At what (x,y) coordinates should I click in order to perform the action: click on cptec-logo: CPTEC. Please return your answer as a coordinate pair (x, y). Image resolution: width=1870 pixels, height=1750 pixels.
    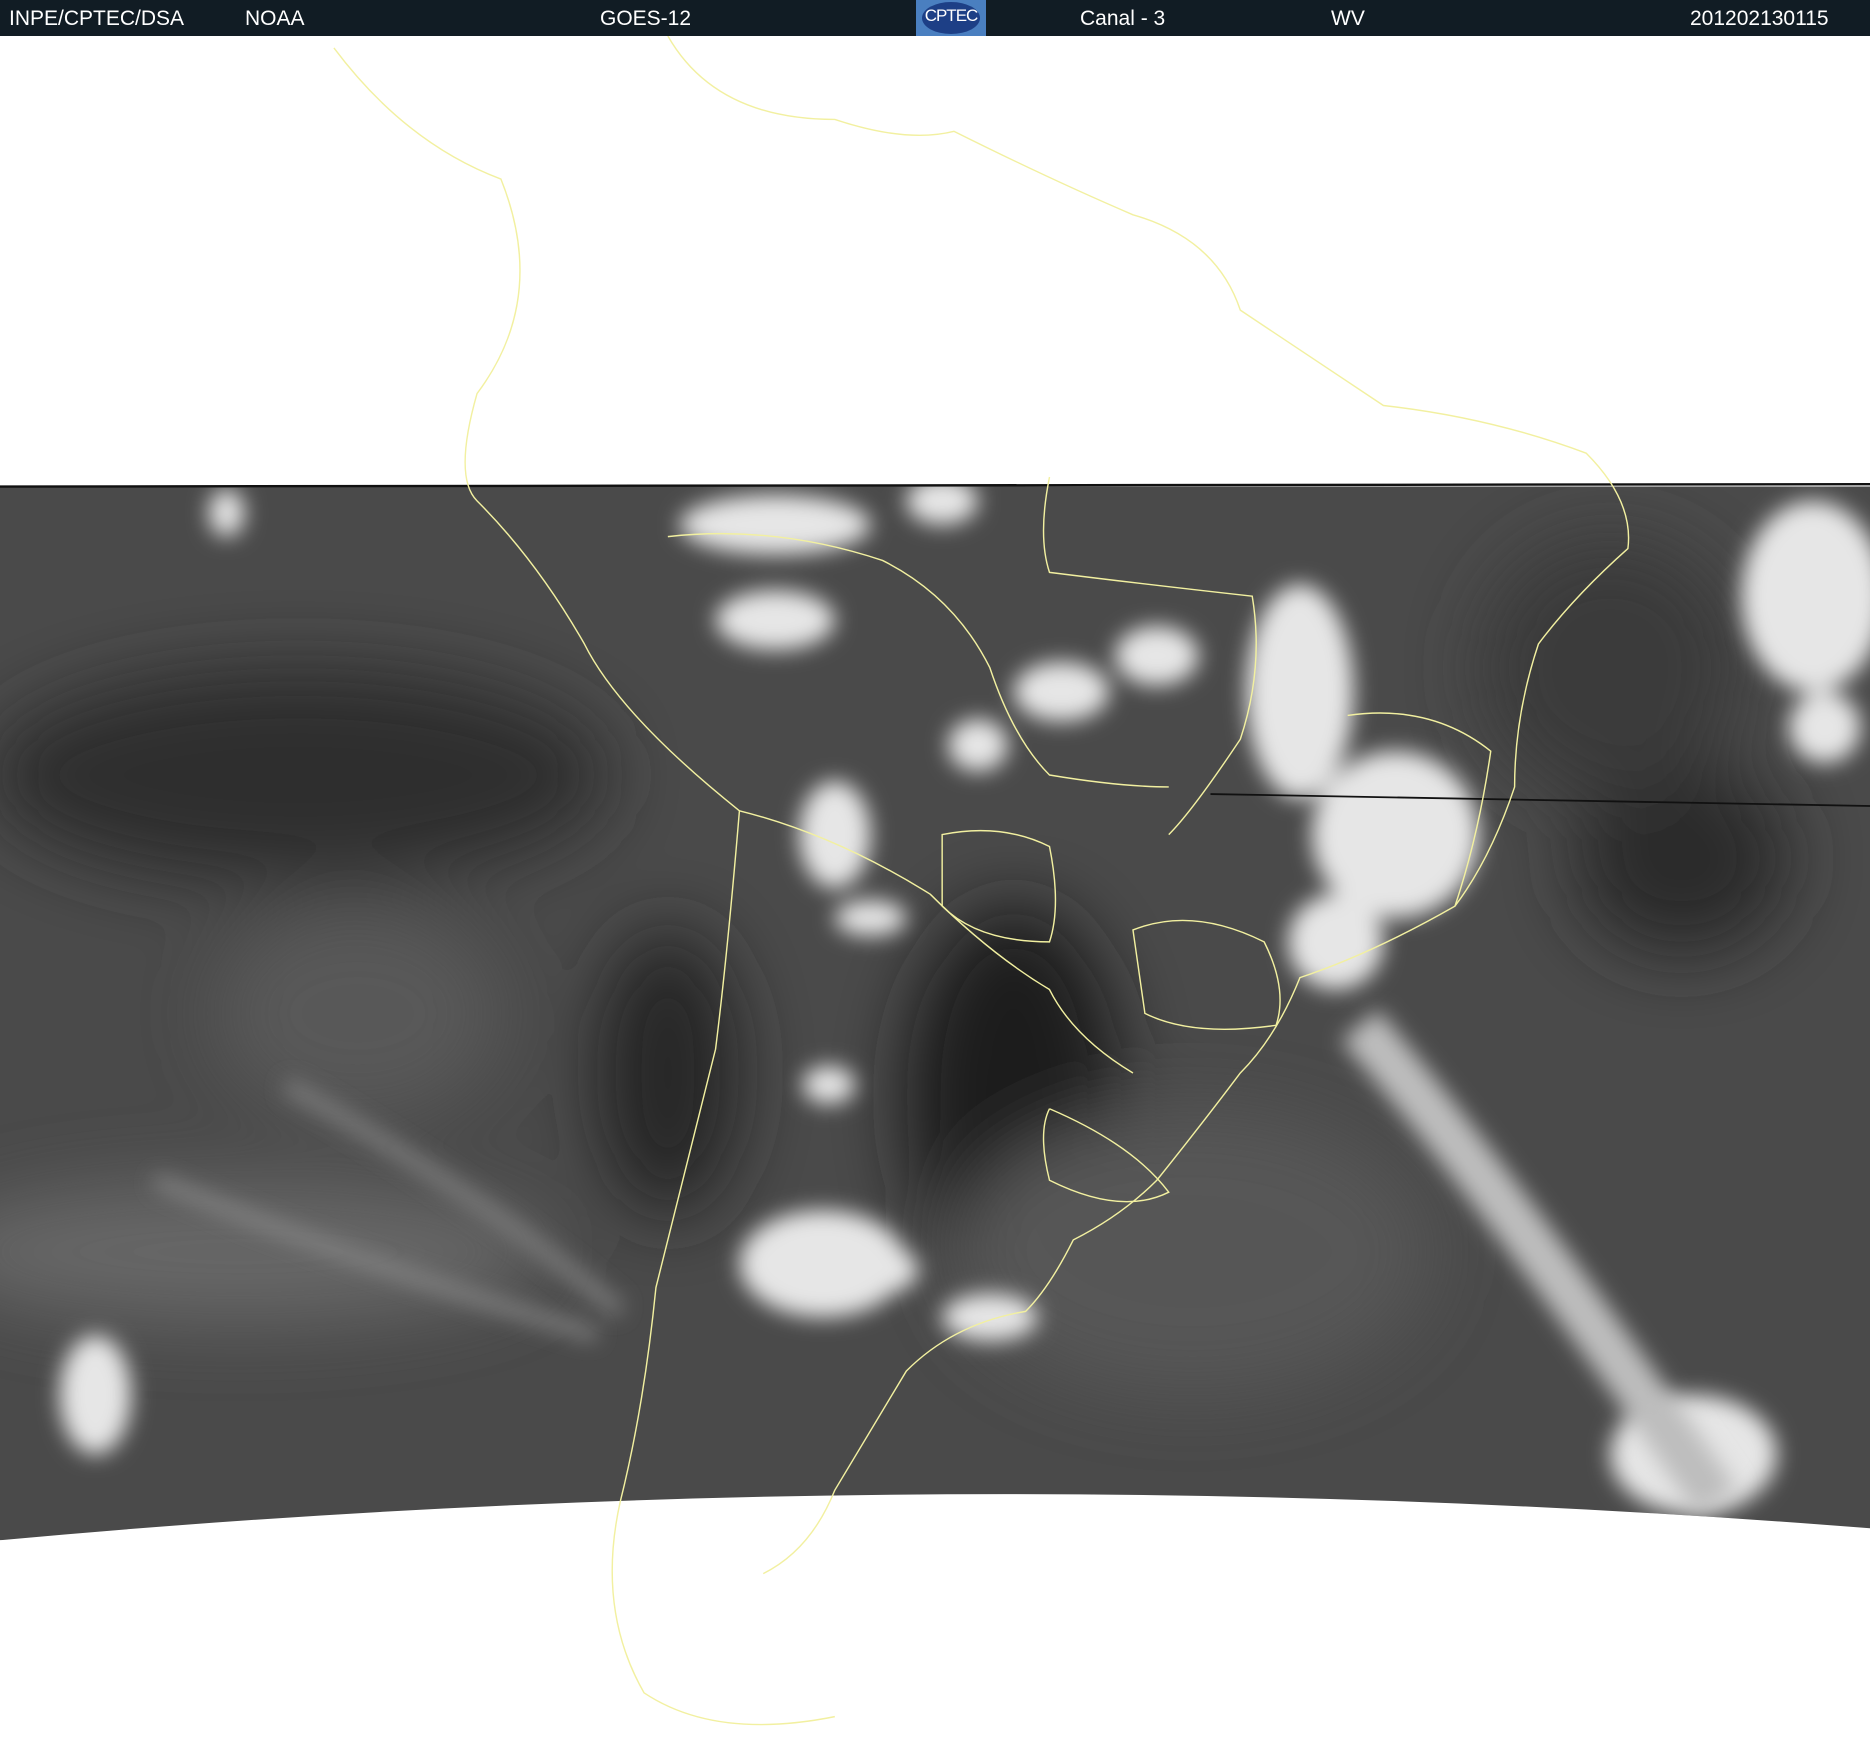
    Looking at the image, I should click on (951, 18).